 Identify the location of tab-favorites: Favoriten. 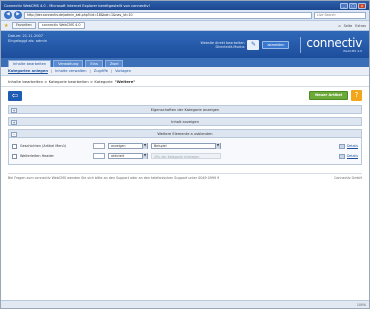
(24, 25).